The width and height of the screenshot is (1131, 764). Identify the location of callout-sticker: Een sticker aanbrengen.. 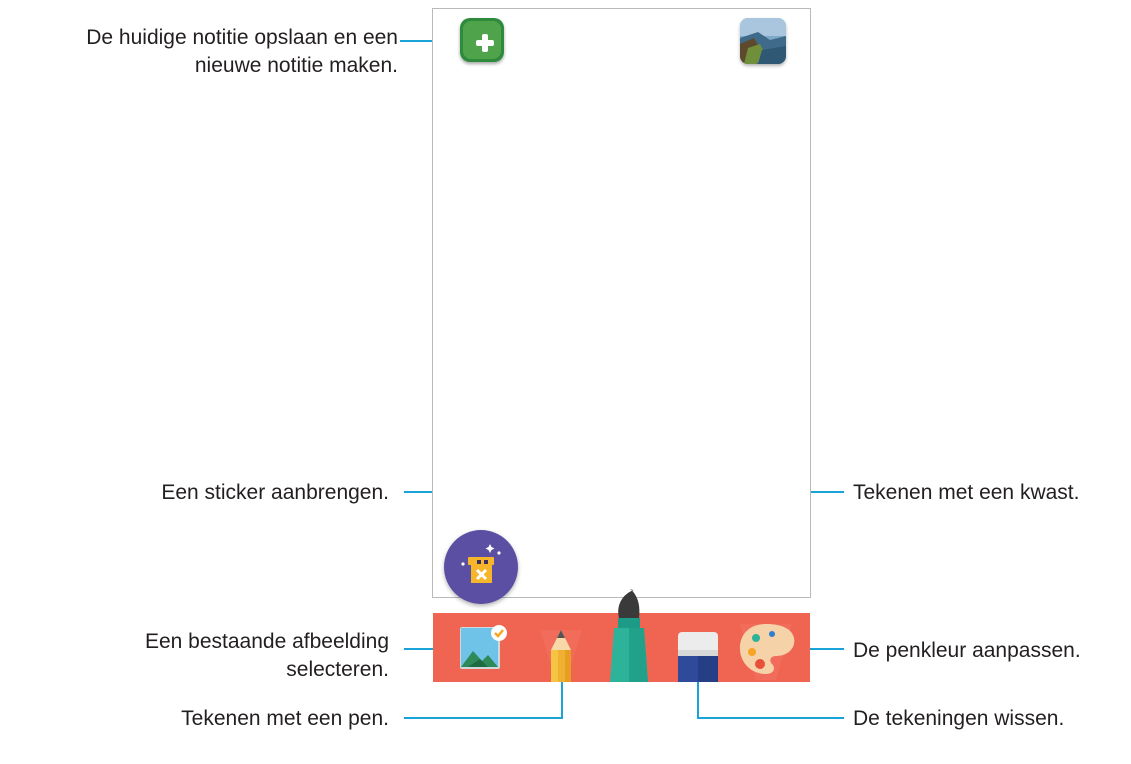
(275, 492).